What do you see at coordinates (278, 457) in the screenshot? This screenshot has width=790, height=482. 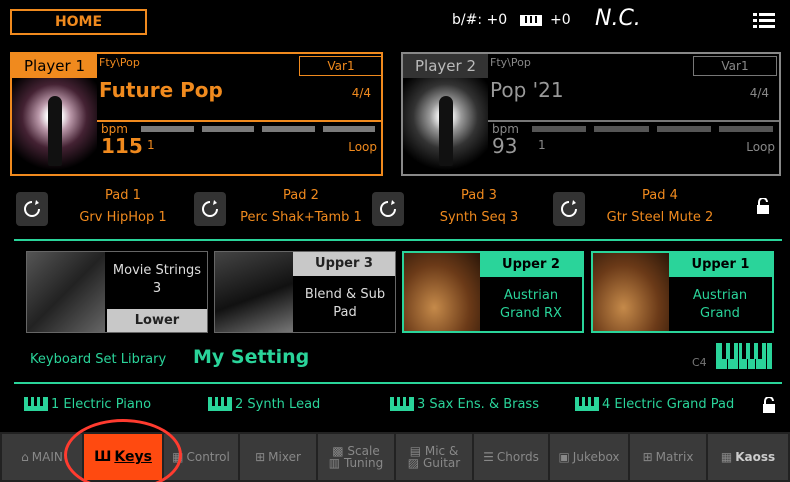 I see `tab-mixer: ⊞ Mixer` at bounding box center [278, 457].